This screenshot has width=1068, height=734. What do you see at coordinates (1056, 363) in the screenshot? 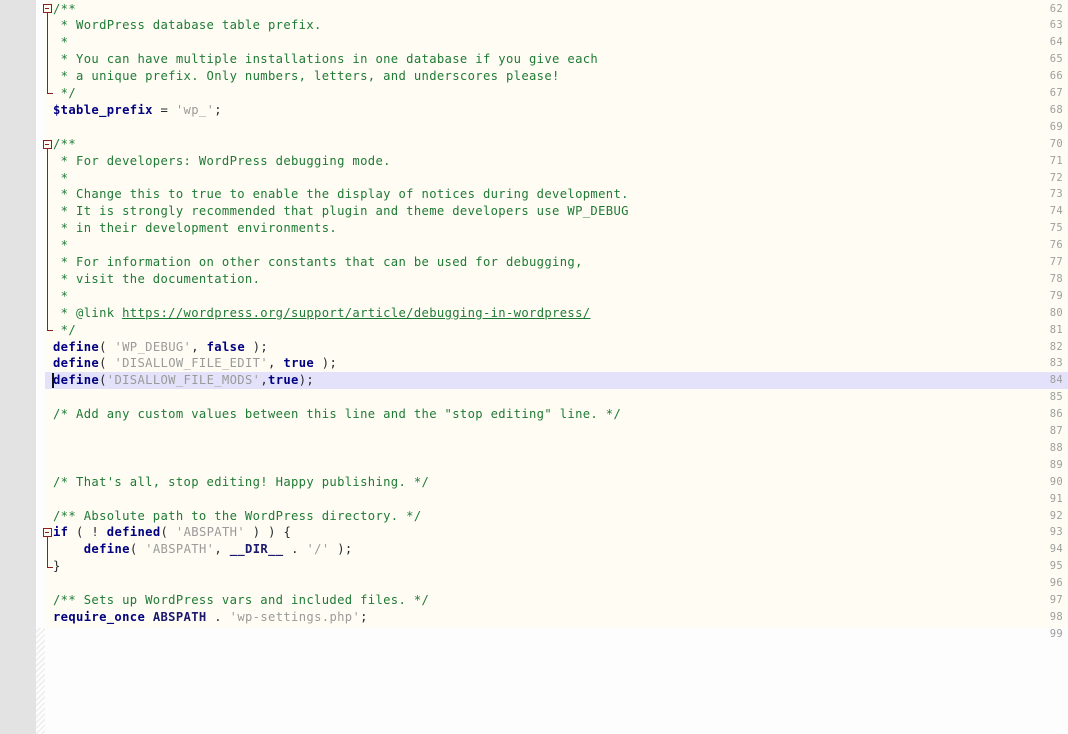
I see `line-number: 83` at bounding box center [1056, 363].